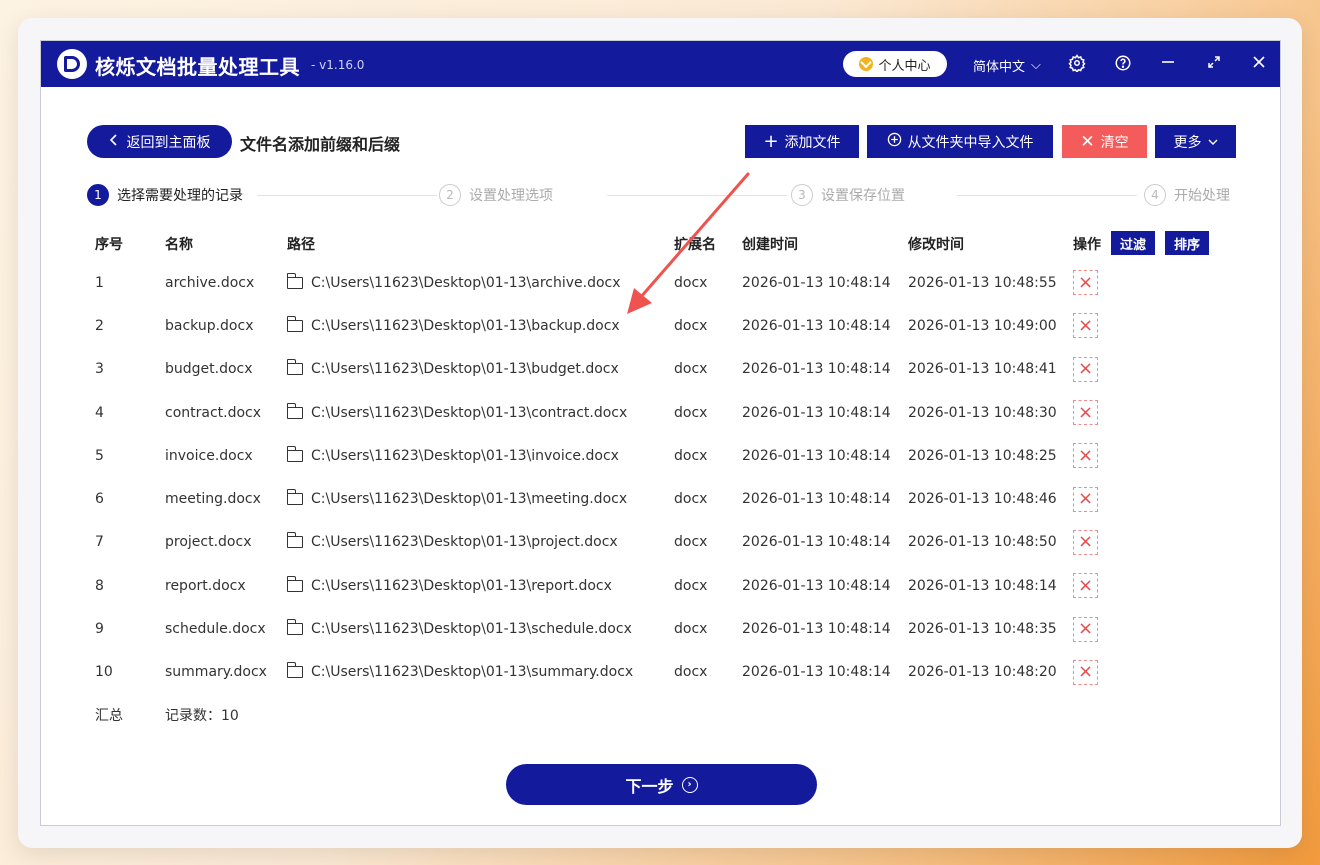  Describe the element at coordinates (697, 195) in the screenshot. I see `step-connector` at that location.